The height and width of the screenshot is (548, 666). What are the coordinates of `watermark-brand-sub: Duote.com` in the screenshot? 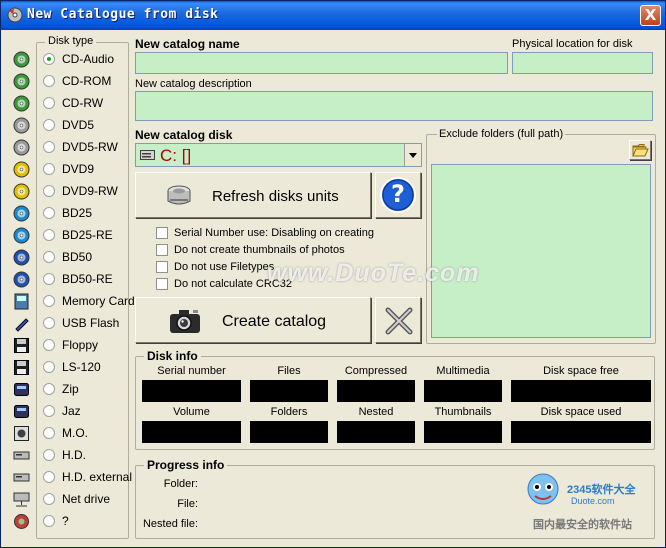 It's located at (593, 501).